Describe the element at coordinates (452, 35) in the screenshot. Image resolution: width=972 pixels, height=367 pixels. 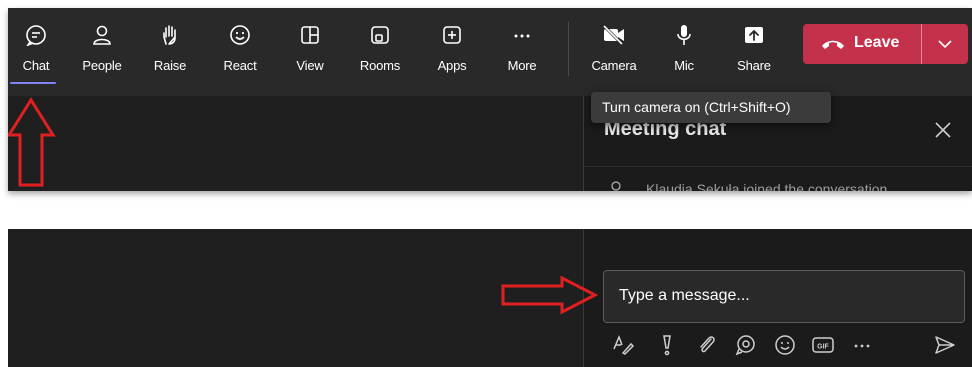
I see `apps-plus-icon` at that location.